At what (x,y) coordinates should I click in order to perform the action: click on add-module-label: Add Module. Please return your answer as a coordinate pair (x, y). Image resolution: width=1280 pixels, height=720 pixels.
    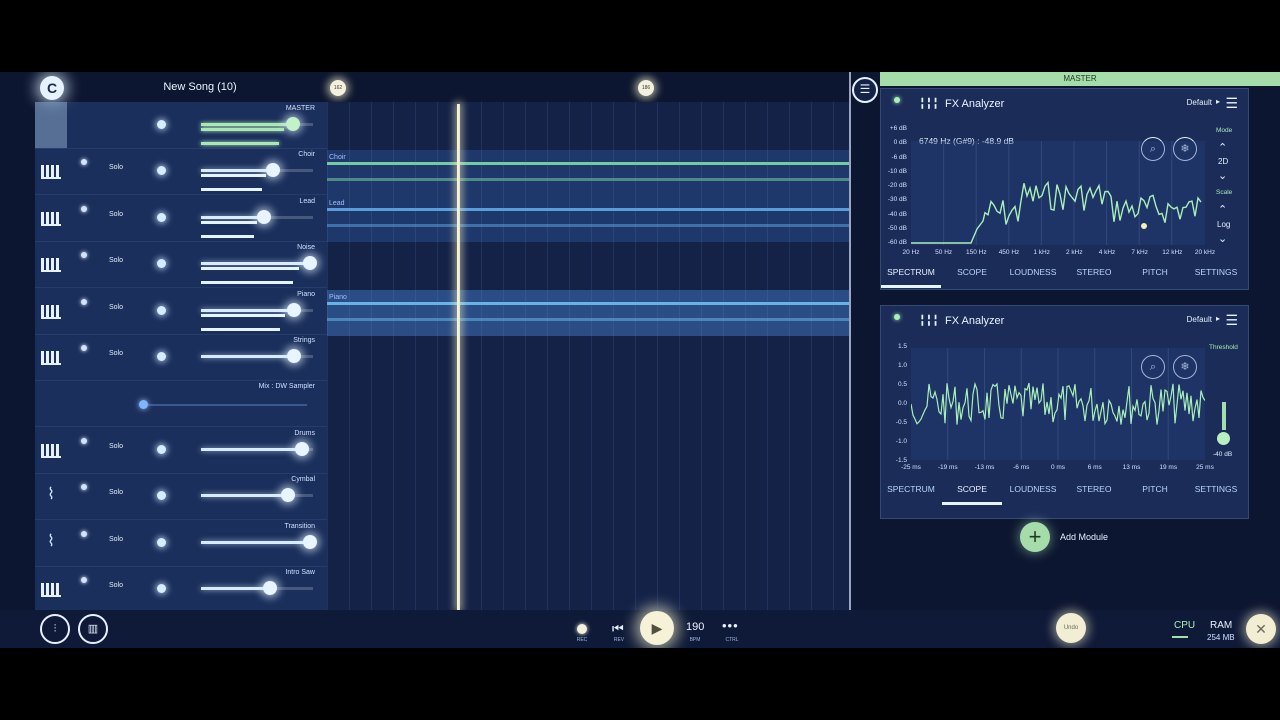
    Looking at the image, I should click on (1084, 537).